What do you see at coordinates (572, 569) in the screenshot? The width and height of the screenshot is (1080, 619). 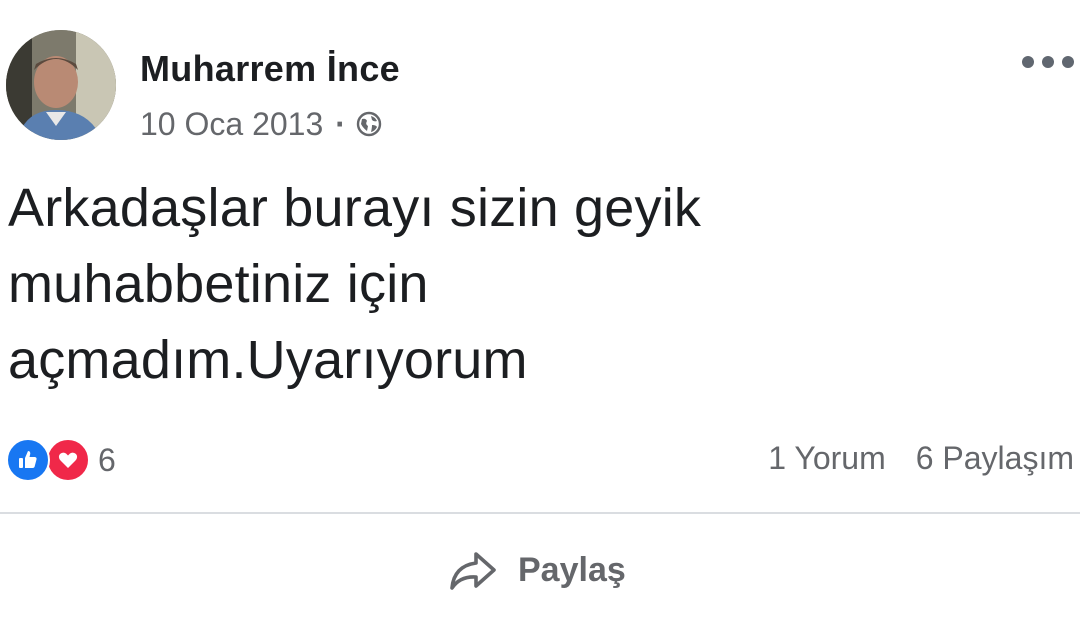 I see `share-button-label: Paylaş` at bounding box center [572, 569].